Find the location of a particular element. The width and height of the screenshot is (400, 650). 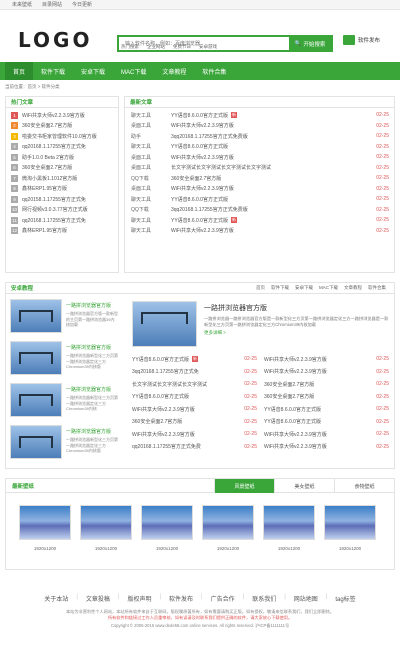

feature-thumb is located at coordinates (164, 324).